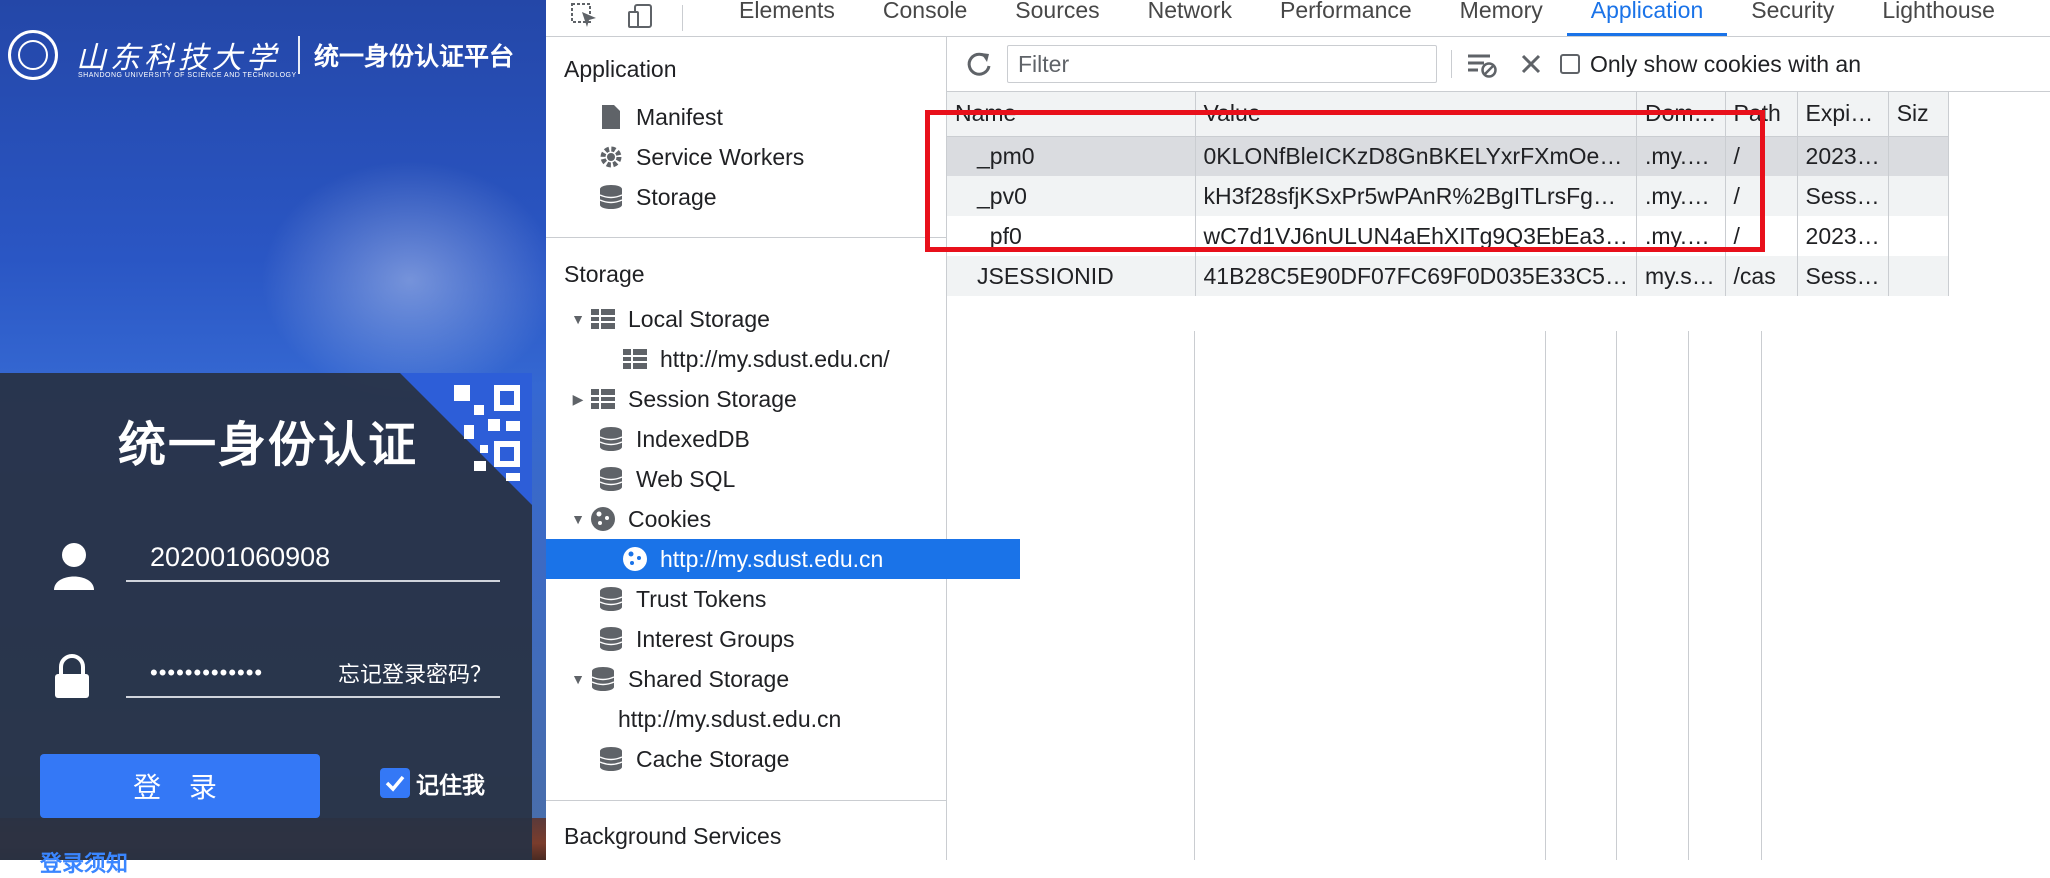 The height and width of the screenshot is (878, 2050). What do you see at coordinates (757, 319) in the screenshot?
I see `sidebar-item-local-storage: ▼ Local Storage` at bounding box center [757, 319].